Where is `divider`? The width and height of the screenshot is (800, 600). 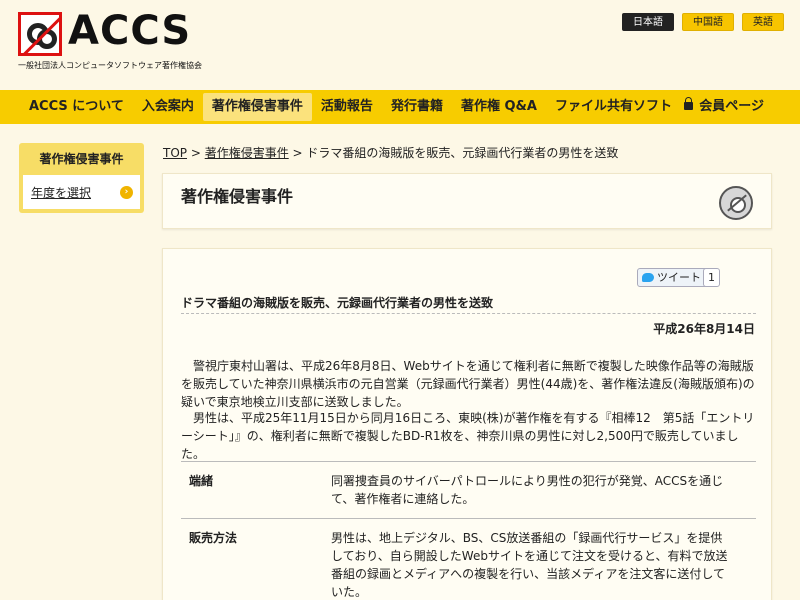
divider is located at coordinates (468, 313).